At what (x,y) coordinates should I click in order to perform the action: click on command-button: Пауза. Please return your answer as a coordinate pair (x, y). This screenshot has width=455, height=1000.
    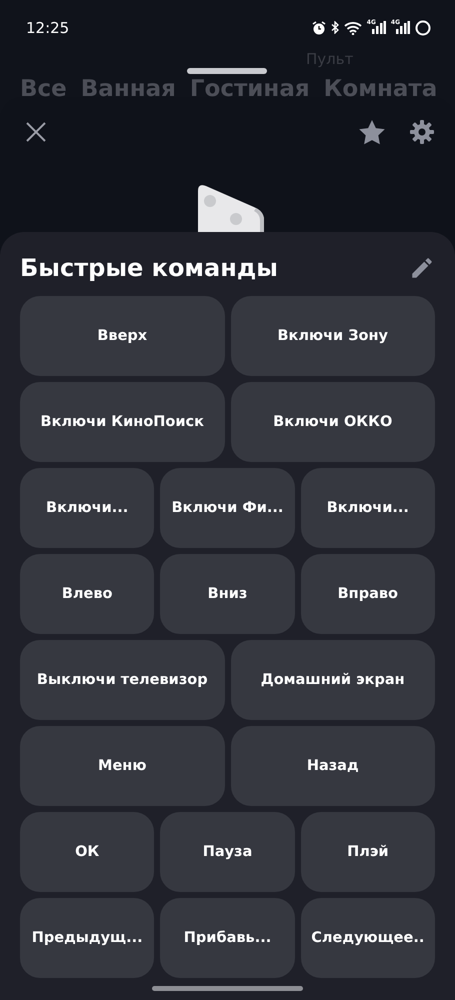
    Looking at the image, I should click on (227, 852).